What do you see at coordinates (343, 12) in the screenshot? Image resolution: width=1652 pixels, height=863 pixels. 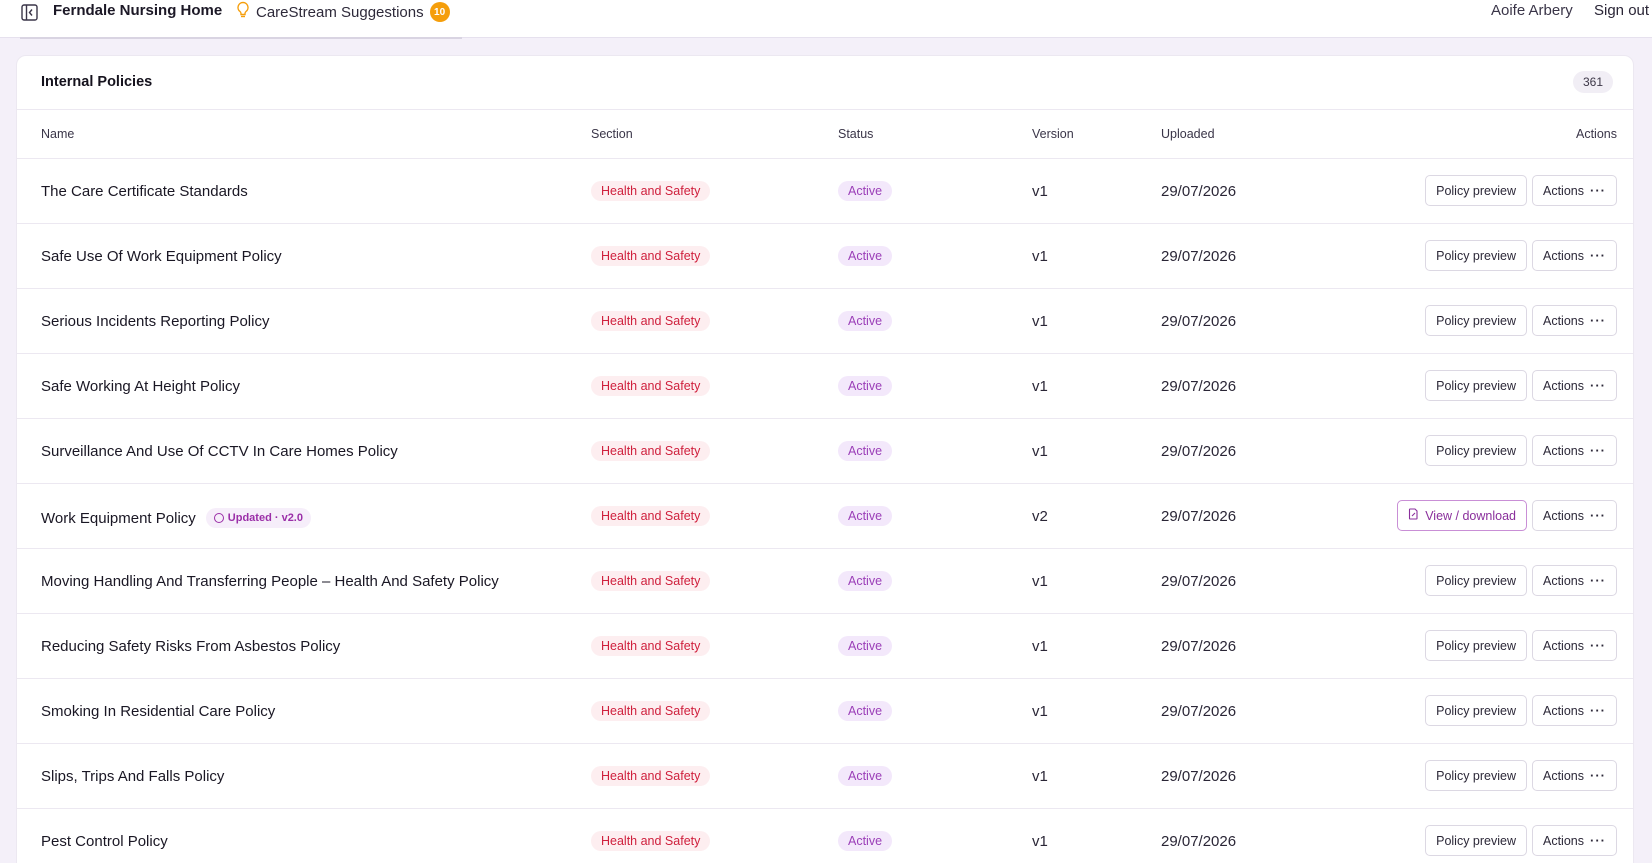 I see `carestream-suggestions-link: CareStream Suggestions 10` at bounding box center [343, 12].